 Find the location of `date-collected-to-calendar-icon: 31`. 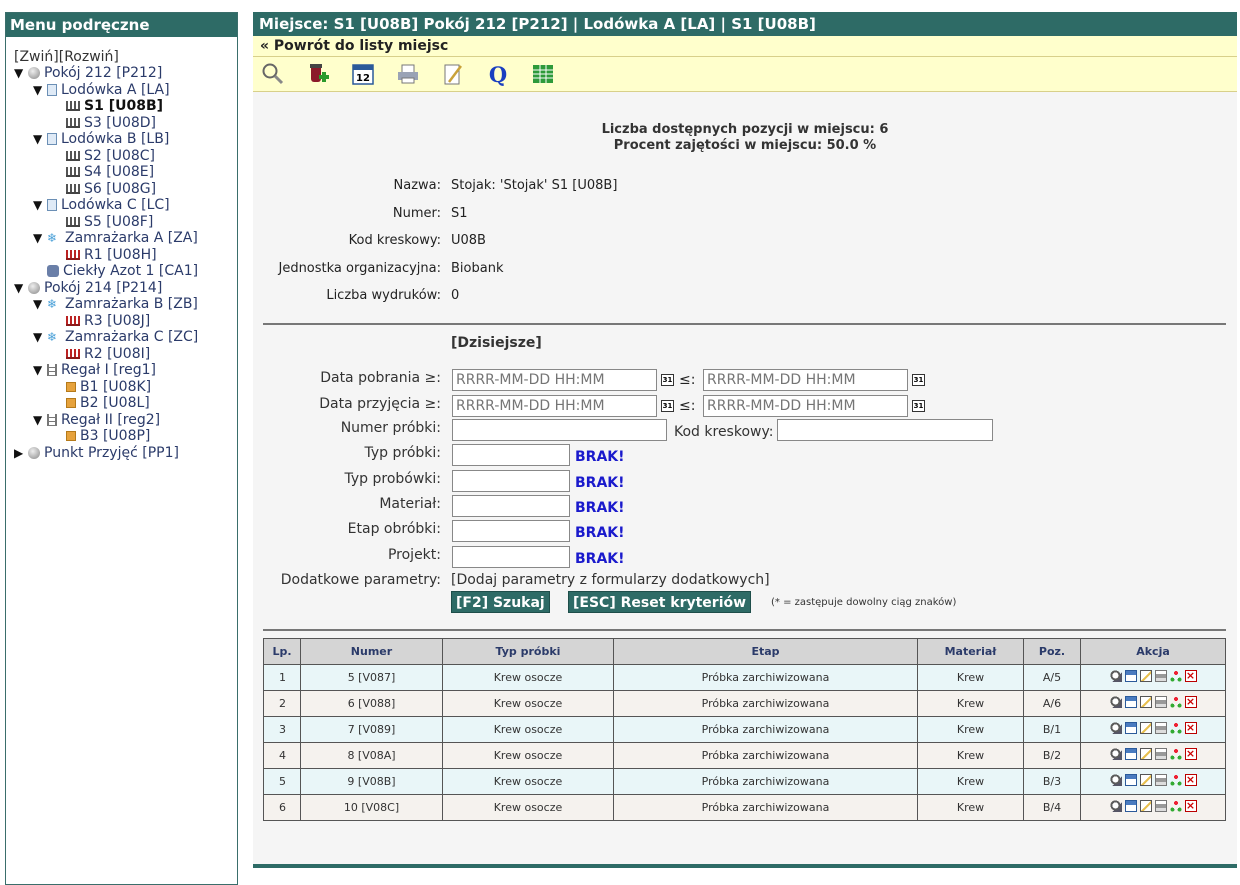

date-collected-to-calendar-icon: 31 is located at coordinates (918, 380).